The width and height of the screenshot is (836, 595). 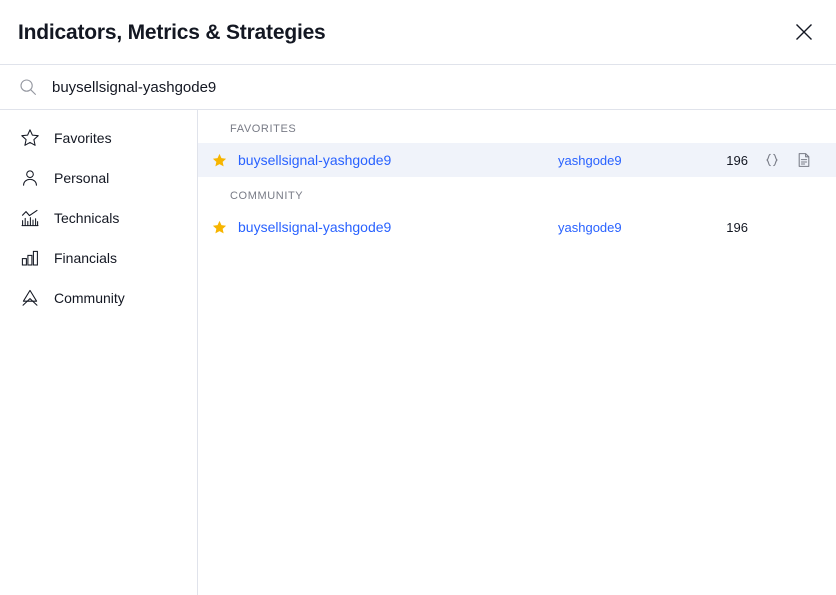 I want to click on bar-chart-icon, so click(x=30, y=258).